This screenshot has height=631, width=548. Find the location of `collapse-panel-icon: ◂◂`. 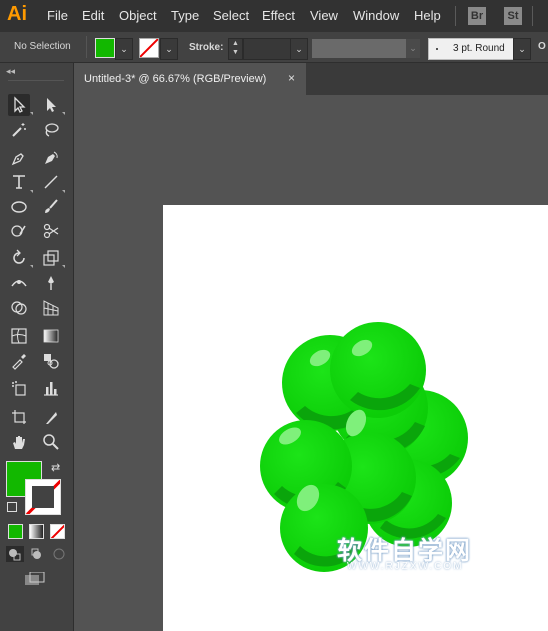

collapse-panel-icon: ◂◂ is located at coordinates (10, 71).